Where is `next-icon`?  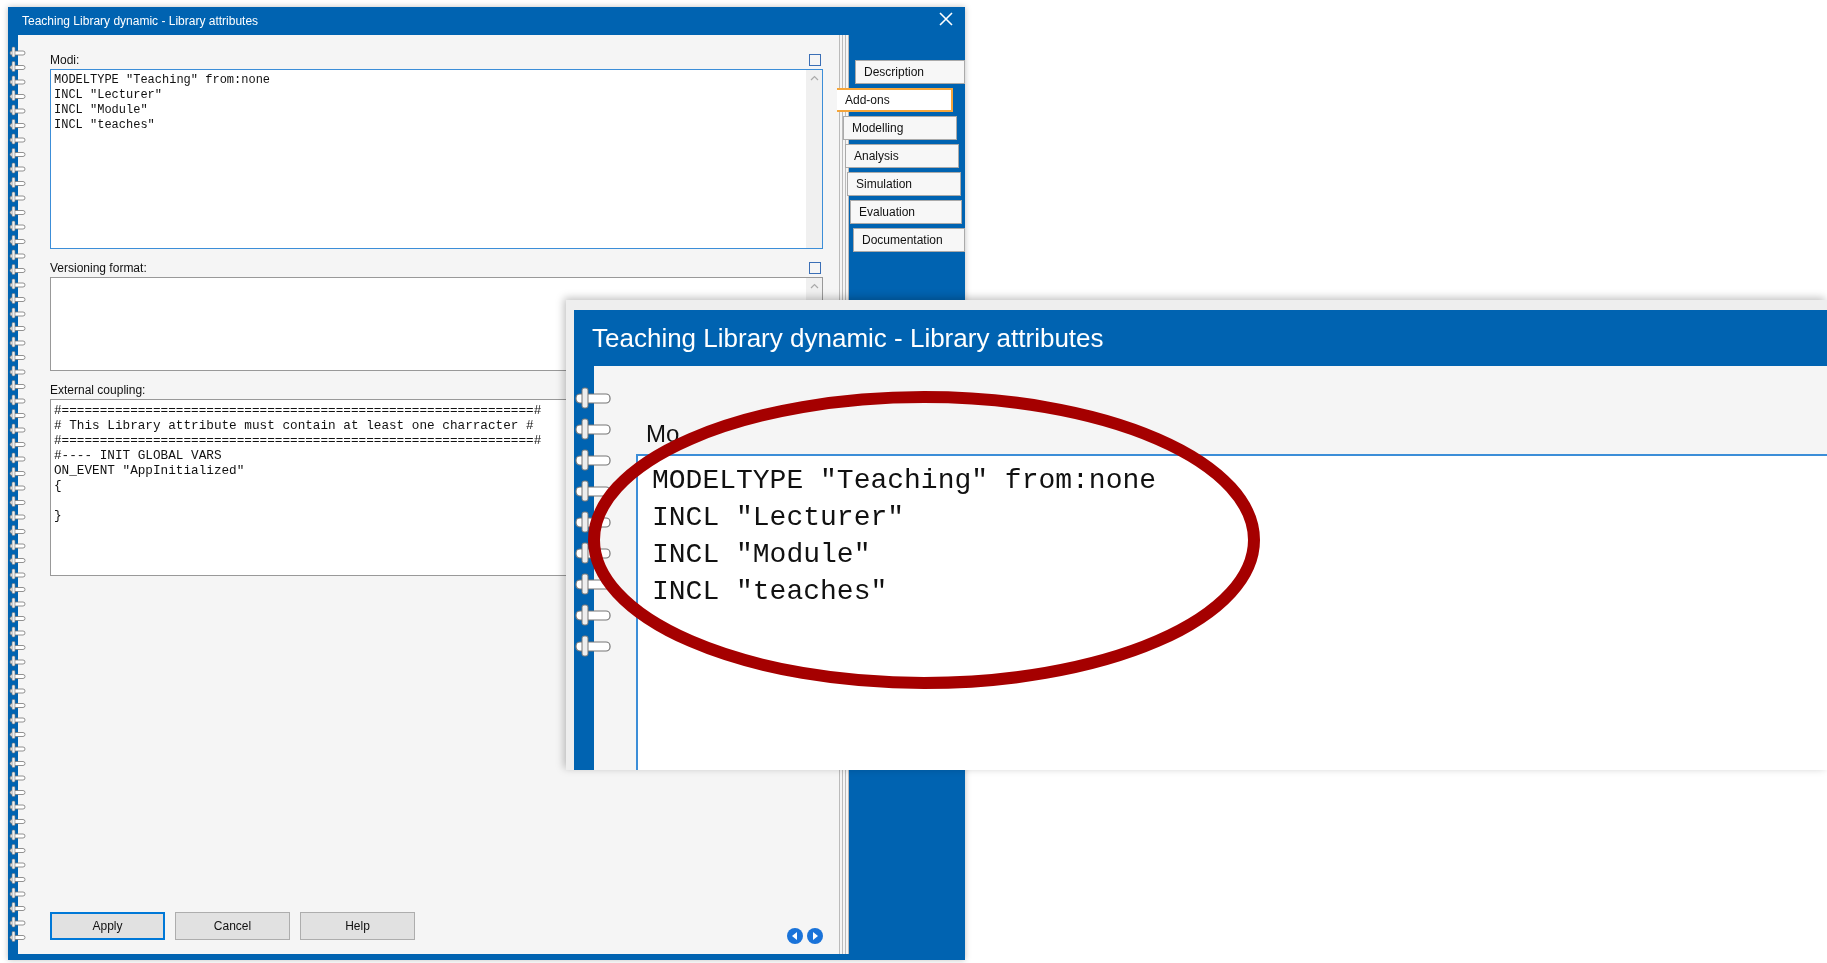 next-icon is located at coordinates (815, 936).